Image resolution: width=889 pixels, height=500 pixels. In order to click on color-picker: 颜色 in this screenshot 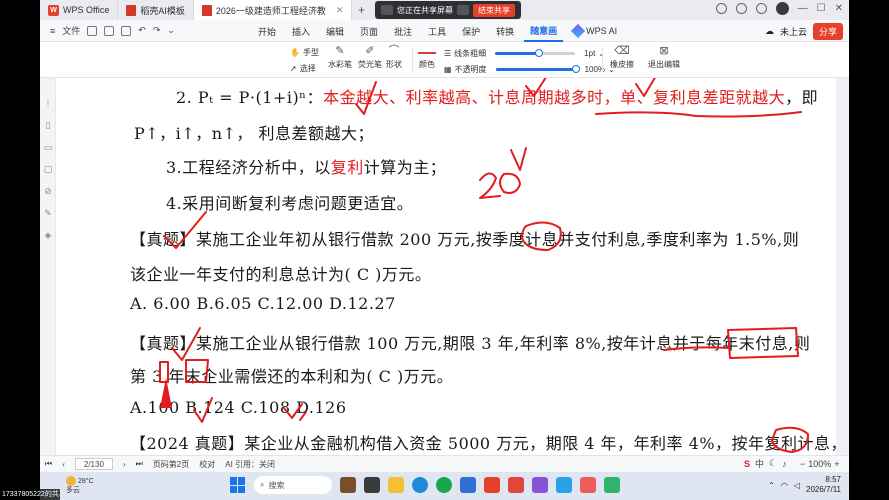, I will do `click(427, 57)`.